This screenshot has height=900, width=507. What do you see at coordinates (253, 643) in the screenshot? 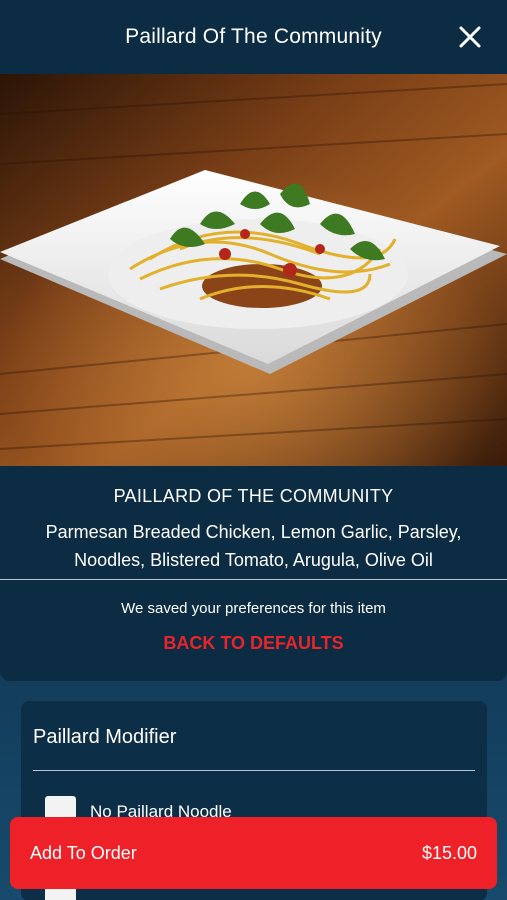
I see `back-to-defaults-button: BACK TO DEFAULTS` at bounding box center [253, 643].